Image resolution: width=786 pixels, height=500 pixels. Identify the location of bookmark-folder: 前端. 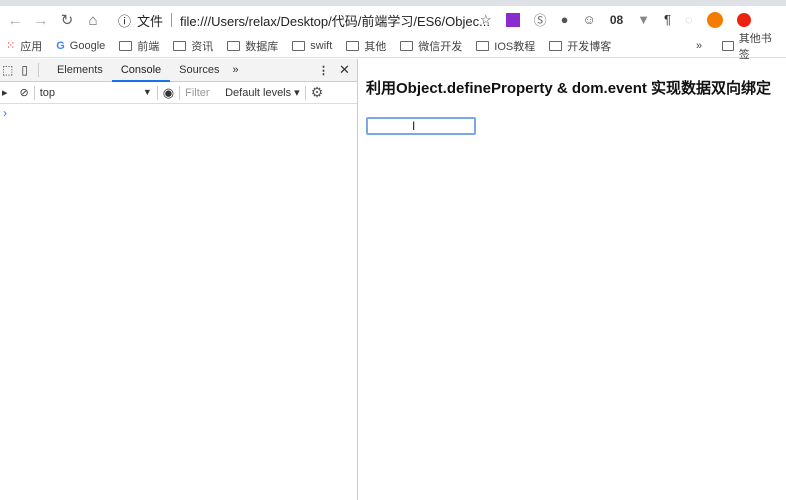
(139, 46).